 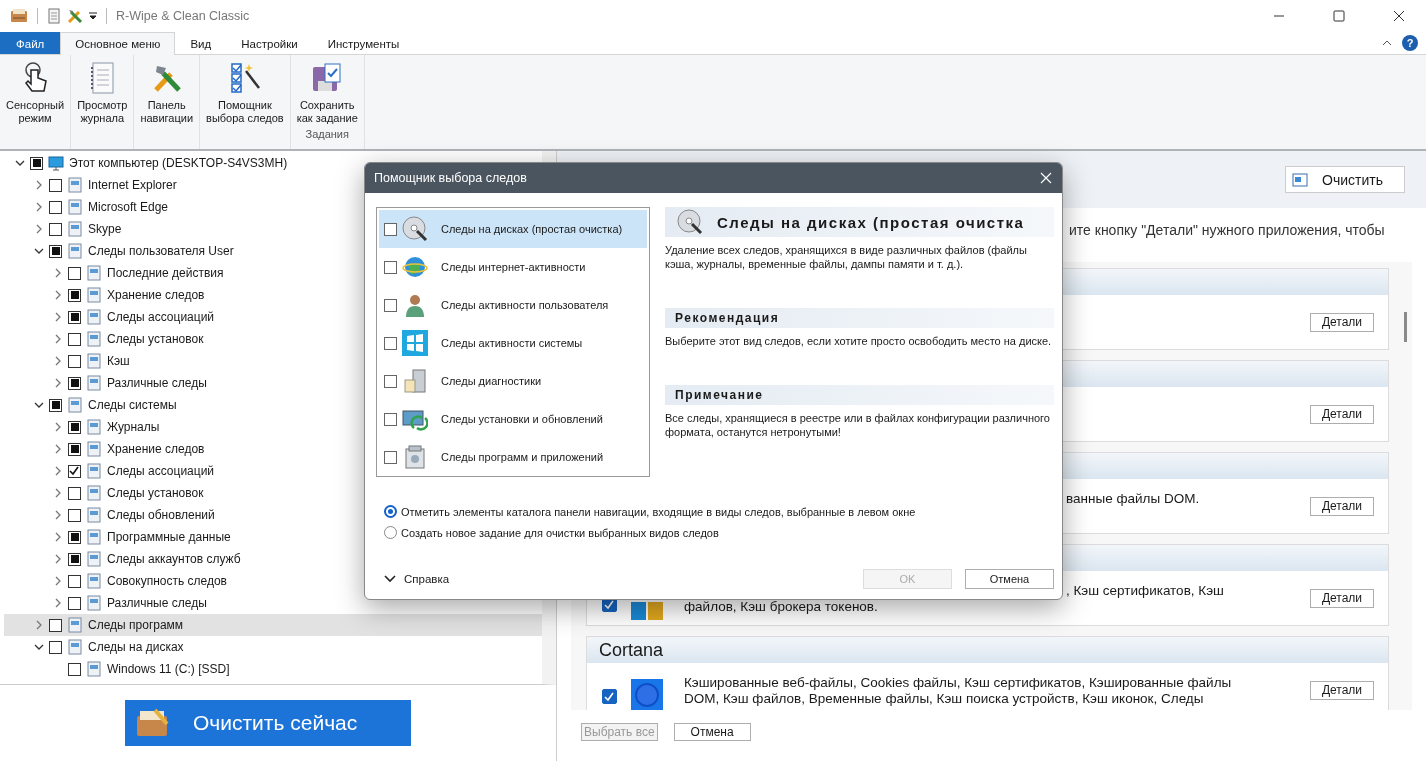 What do you see at coordinates (513, 381) in the screenshot?
I see `trace-type-item: Следы диагностики` at bounding box center [513, 381].